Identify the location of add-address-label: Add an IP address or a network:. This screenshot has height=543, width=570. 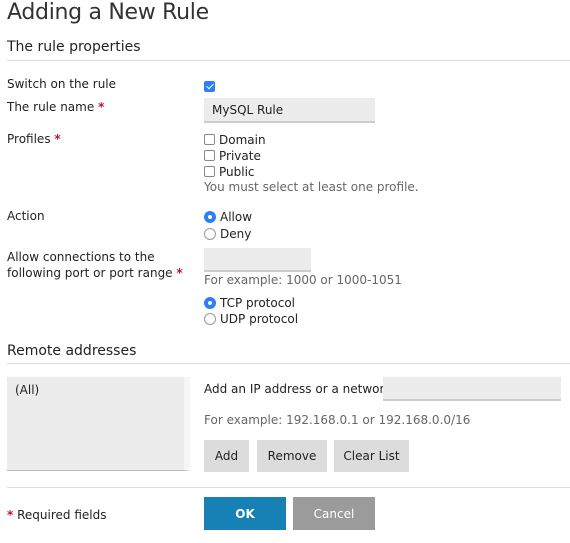
(300, 389).